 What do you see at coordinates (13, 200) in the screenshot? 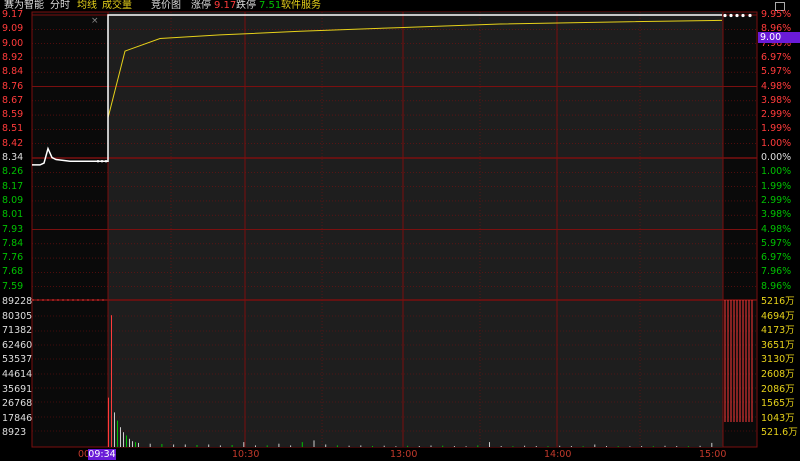
I see `price-tick-label: 8.09` at bounding box center [13, 200].